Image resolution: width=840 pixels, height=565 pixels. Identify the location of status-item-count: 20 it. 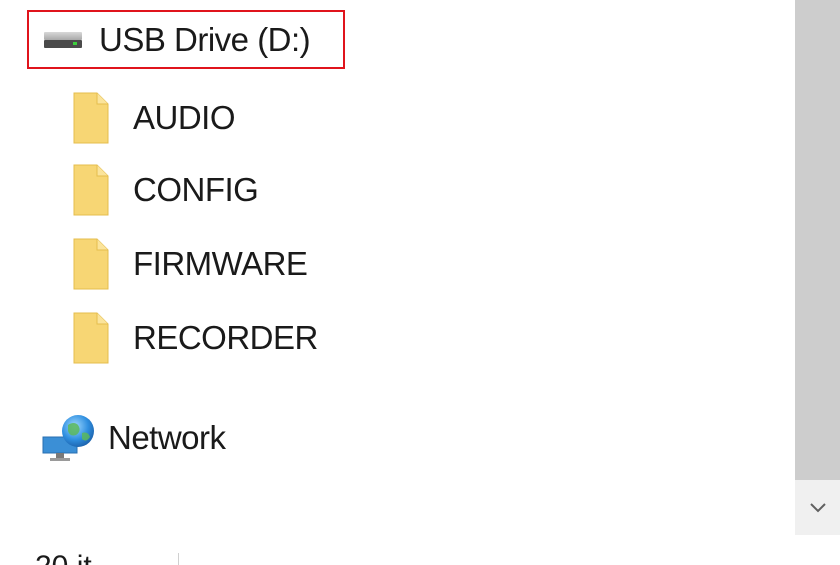
(63, 557).